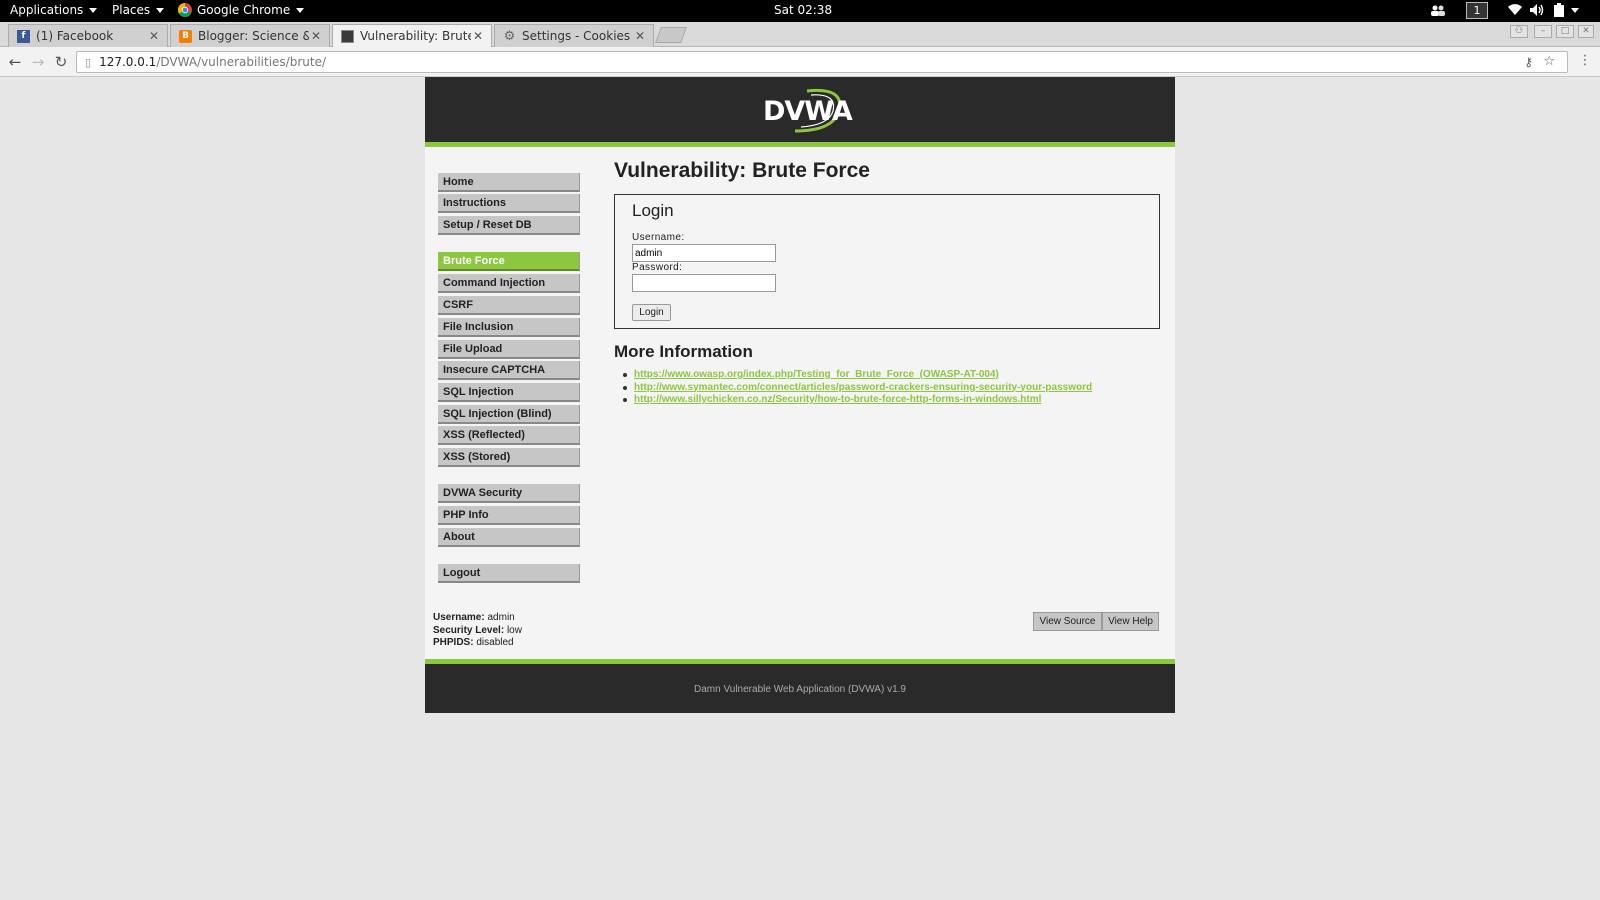 Image resolution: width=1600 pixels, height=900 pixels. I want to click on back-arrow-icon: ←, so click(15, 62).